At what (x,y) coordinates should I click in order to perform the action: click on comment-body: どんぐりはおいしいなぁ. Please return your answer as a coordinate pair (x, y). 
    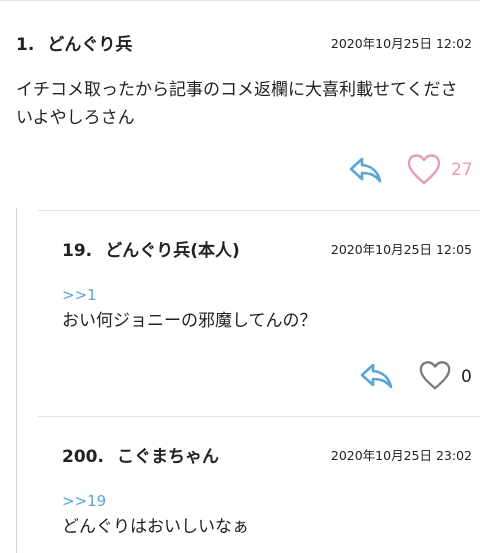
    Looking at the image, I should click on (155, 527).